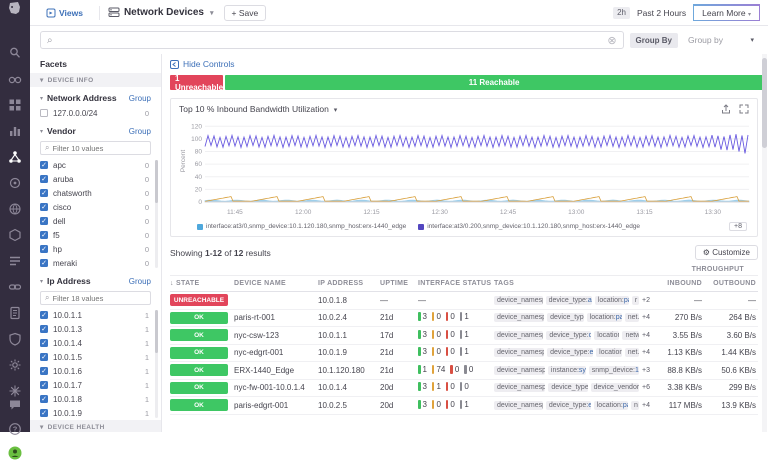  I want to click on tag-pill: n, so click(635, 405).